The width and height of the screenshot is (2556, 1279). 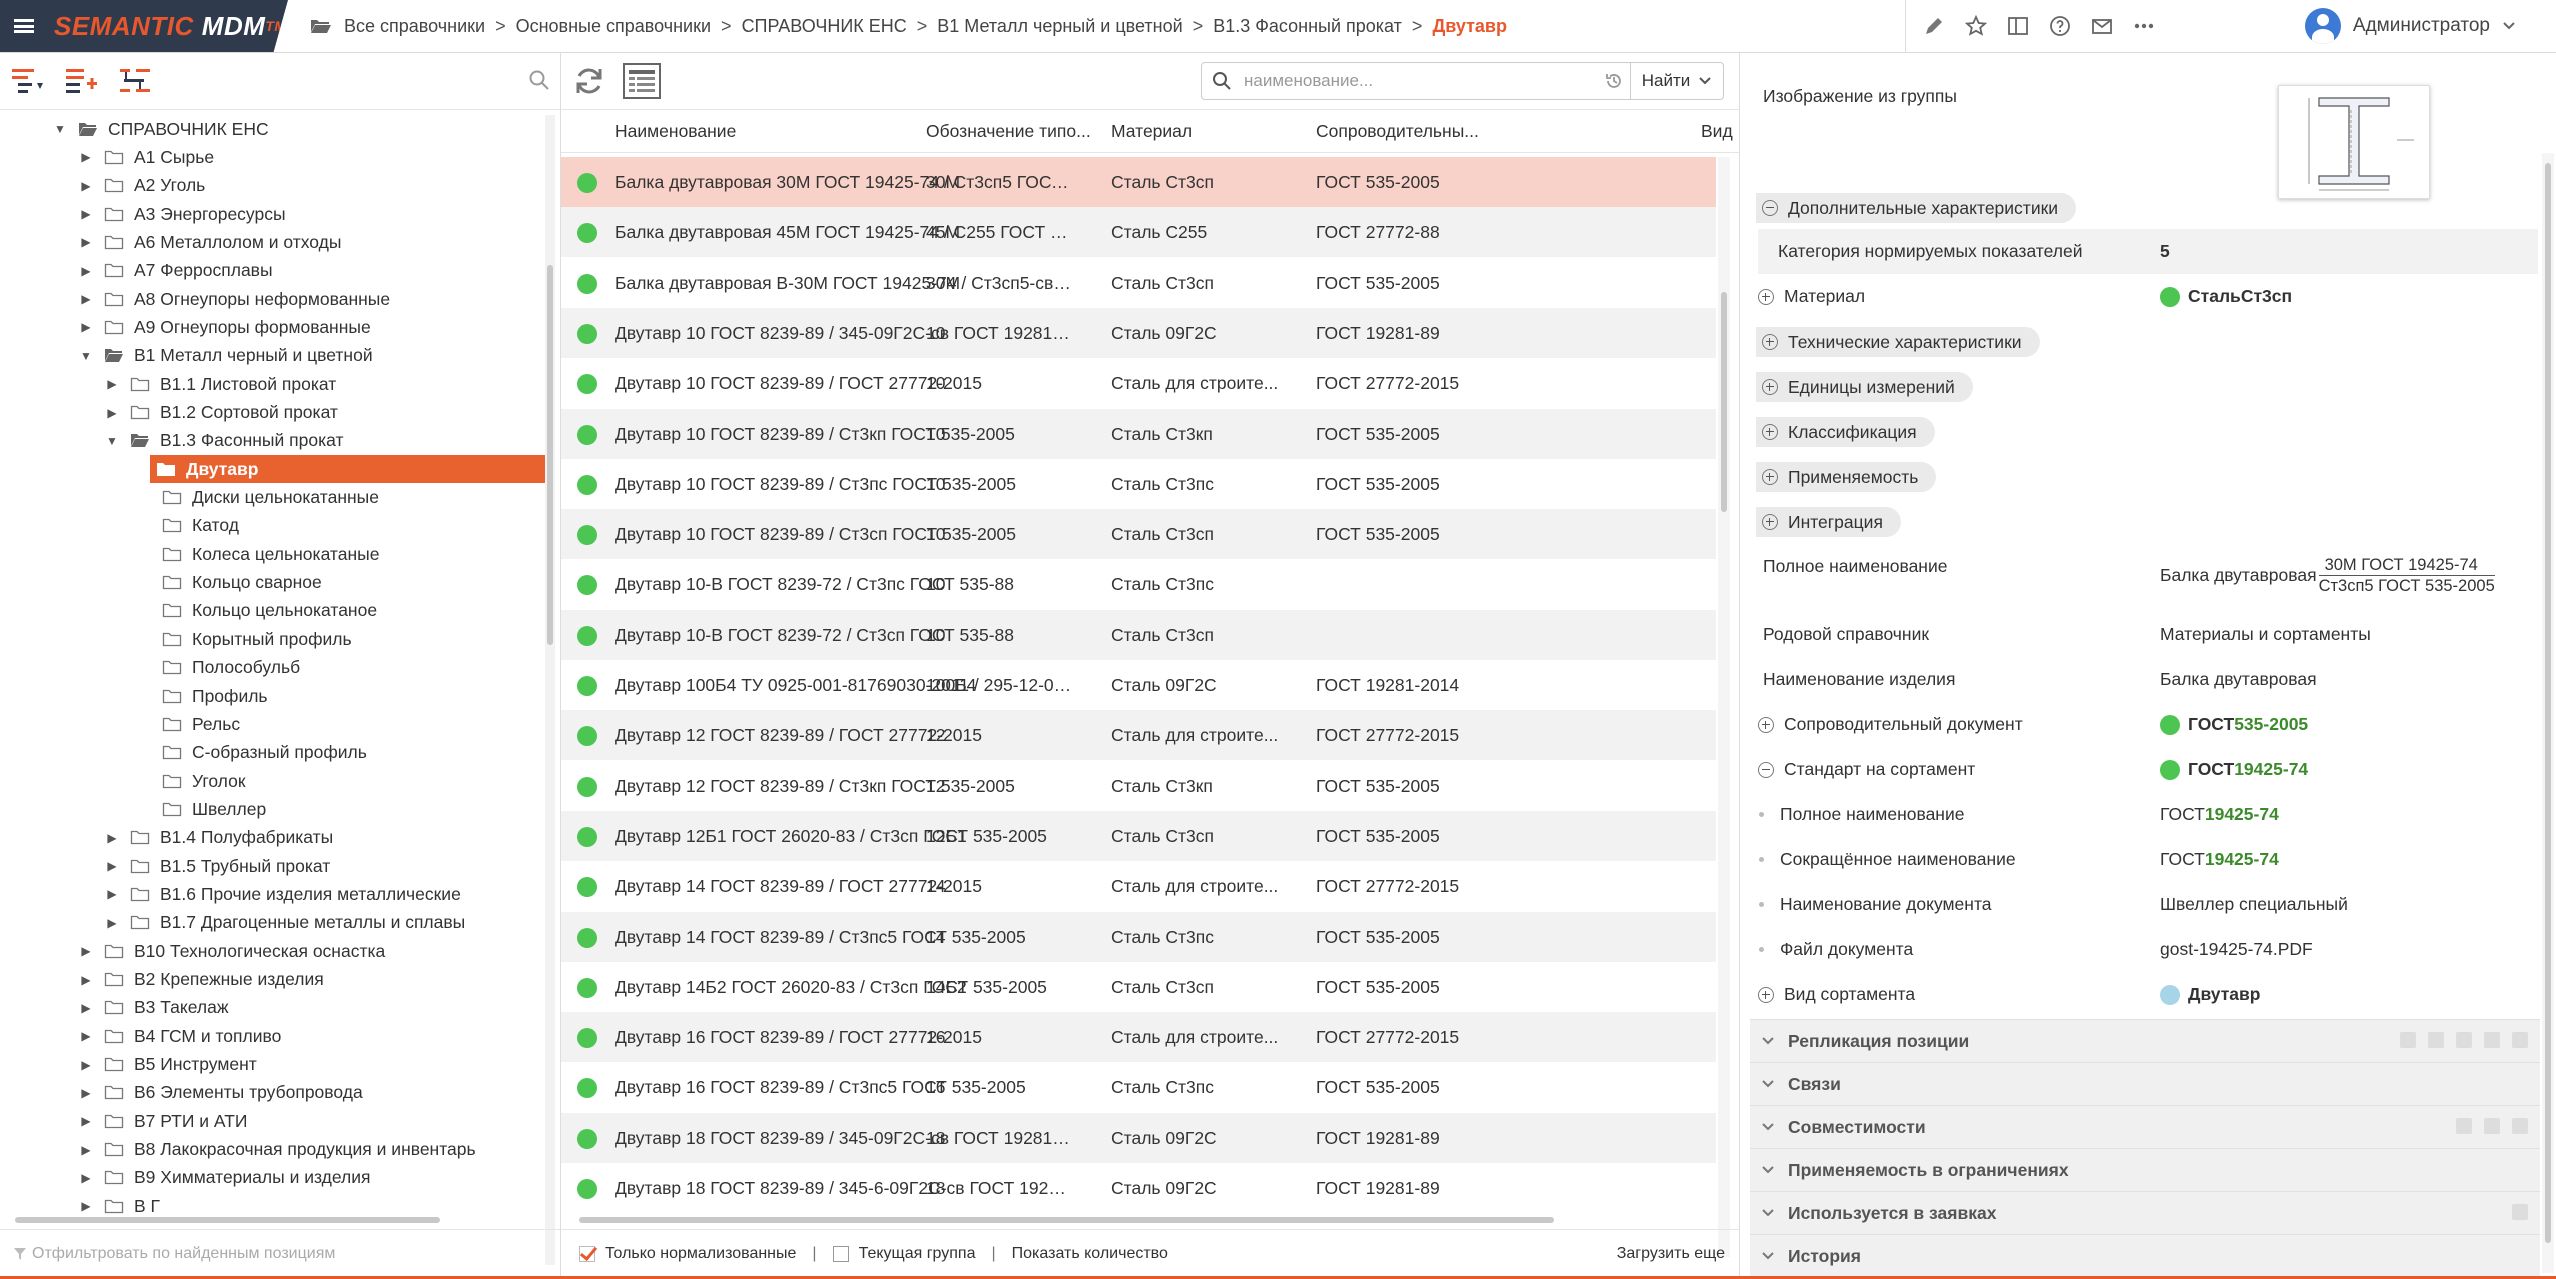 I want to click on column-header-material: Материал, so click(x=1206, y=131).